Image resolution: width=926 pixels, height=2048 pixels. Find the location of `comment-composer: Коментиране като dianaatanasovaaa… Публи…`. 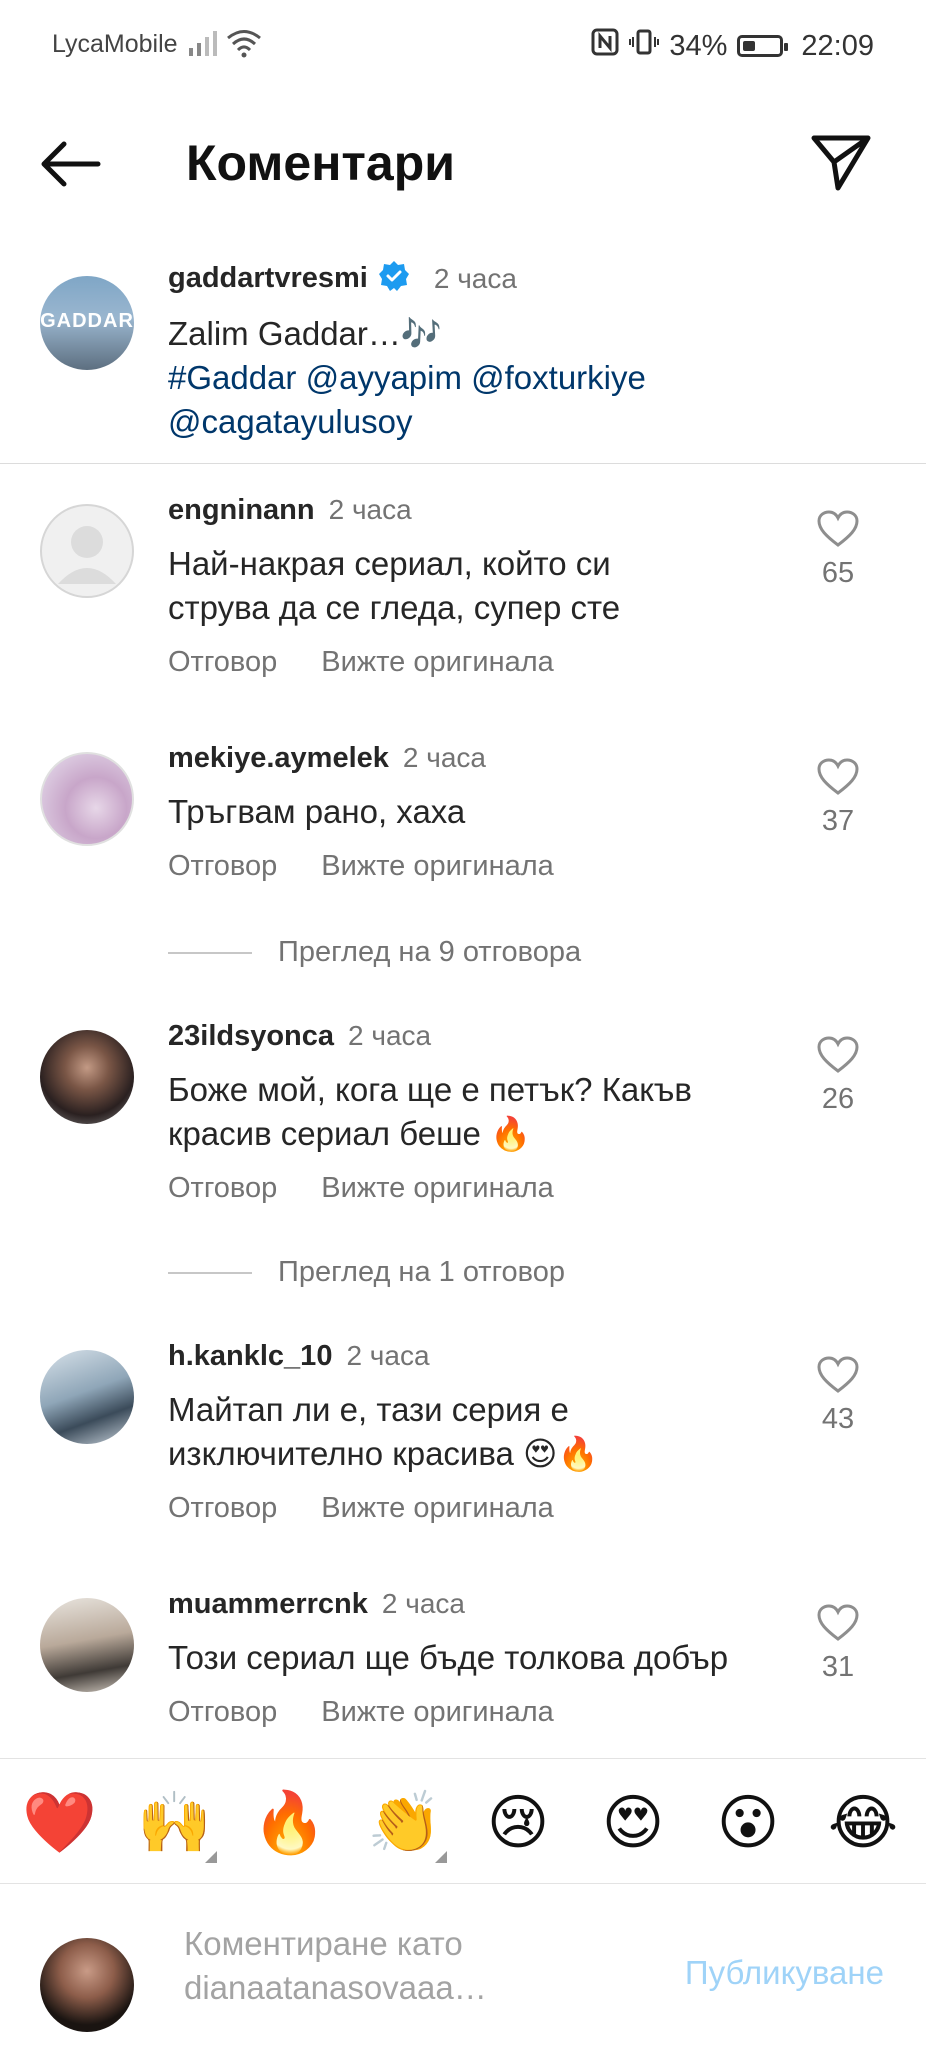

comment-composer: Коментиране като dianaatanasovaaa… Публи… is located at coordinates (463, 1966).